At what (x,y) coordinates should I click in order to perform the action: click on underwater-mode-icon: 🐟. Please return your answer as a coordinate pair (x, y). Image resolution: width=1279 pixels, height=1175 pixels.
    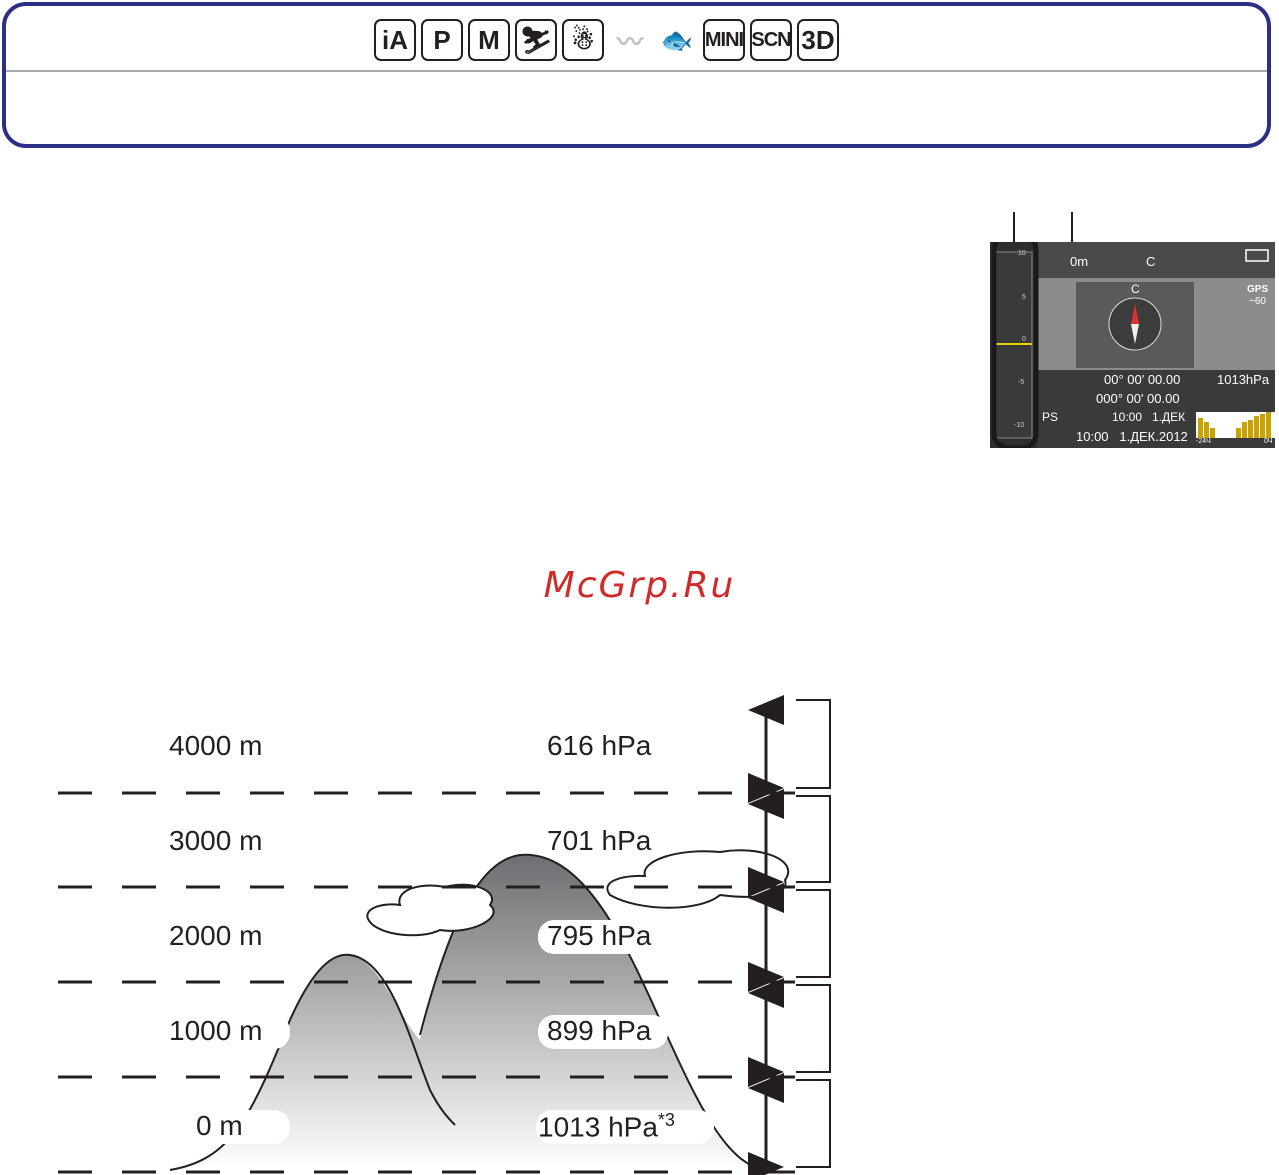
    Looking at the image, I should click on (677, 40).